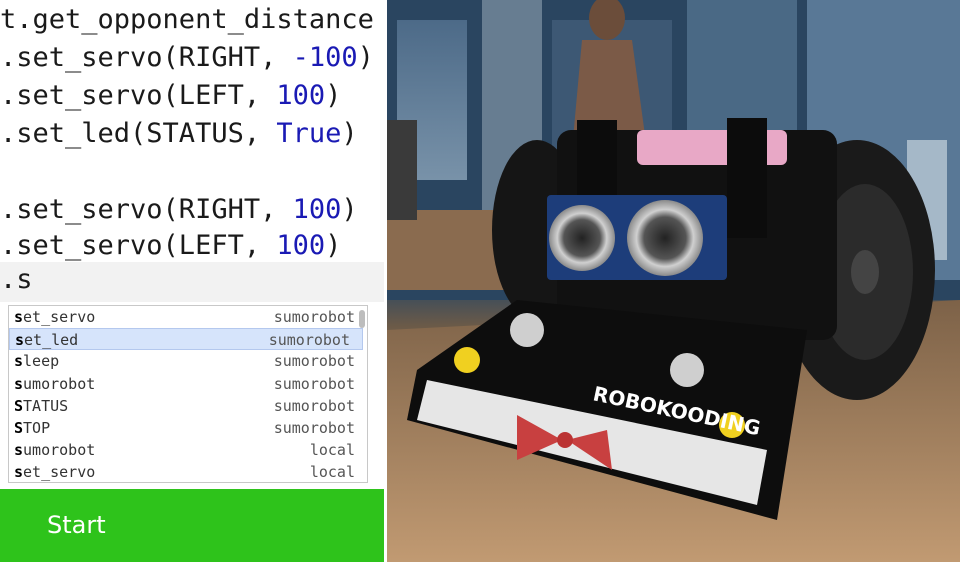 This screenshot has width=960, height=562. I want to click on autocomplete-item: set_servo sumorobot, so click(188, 317).